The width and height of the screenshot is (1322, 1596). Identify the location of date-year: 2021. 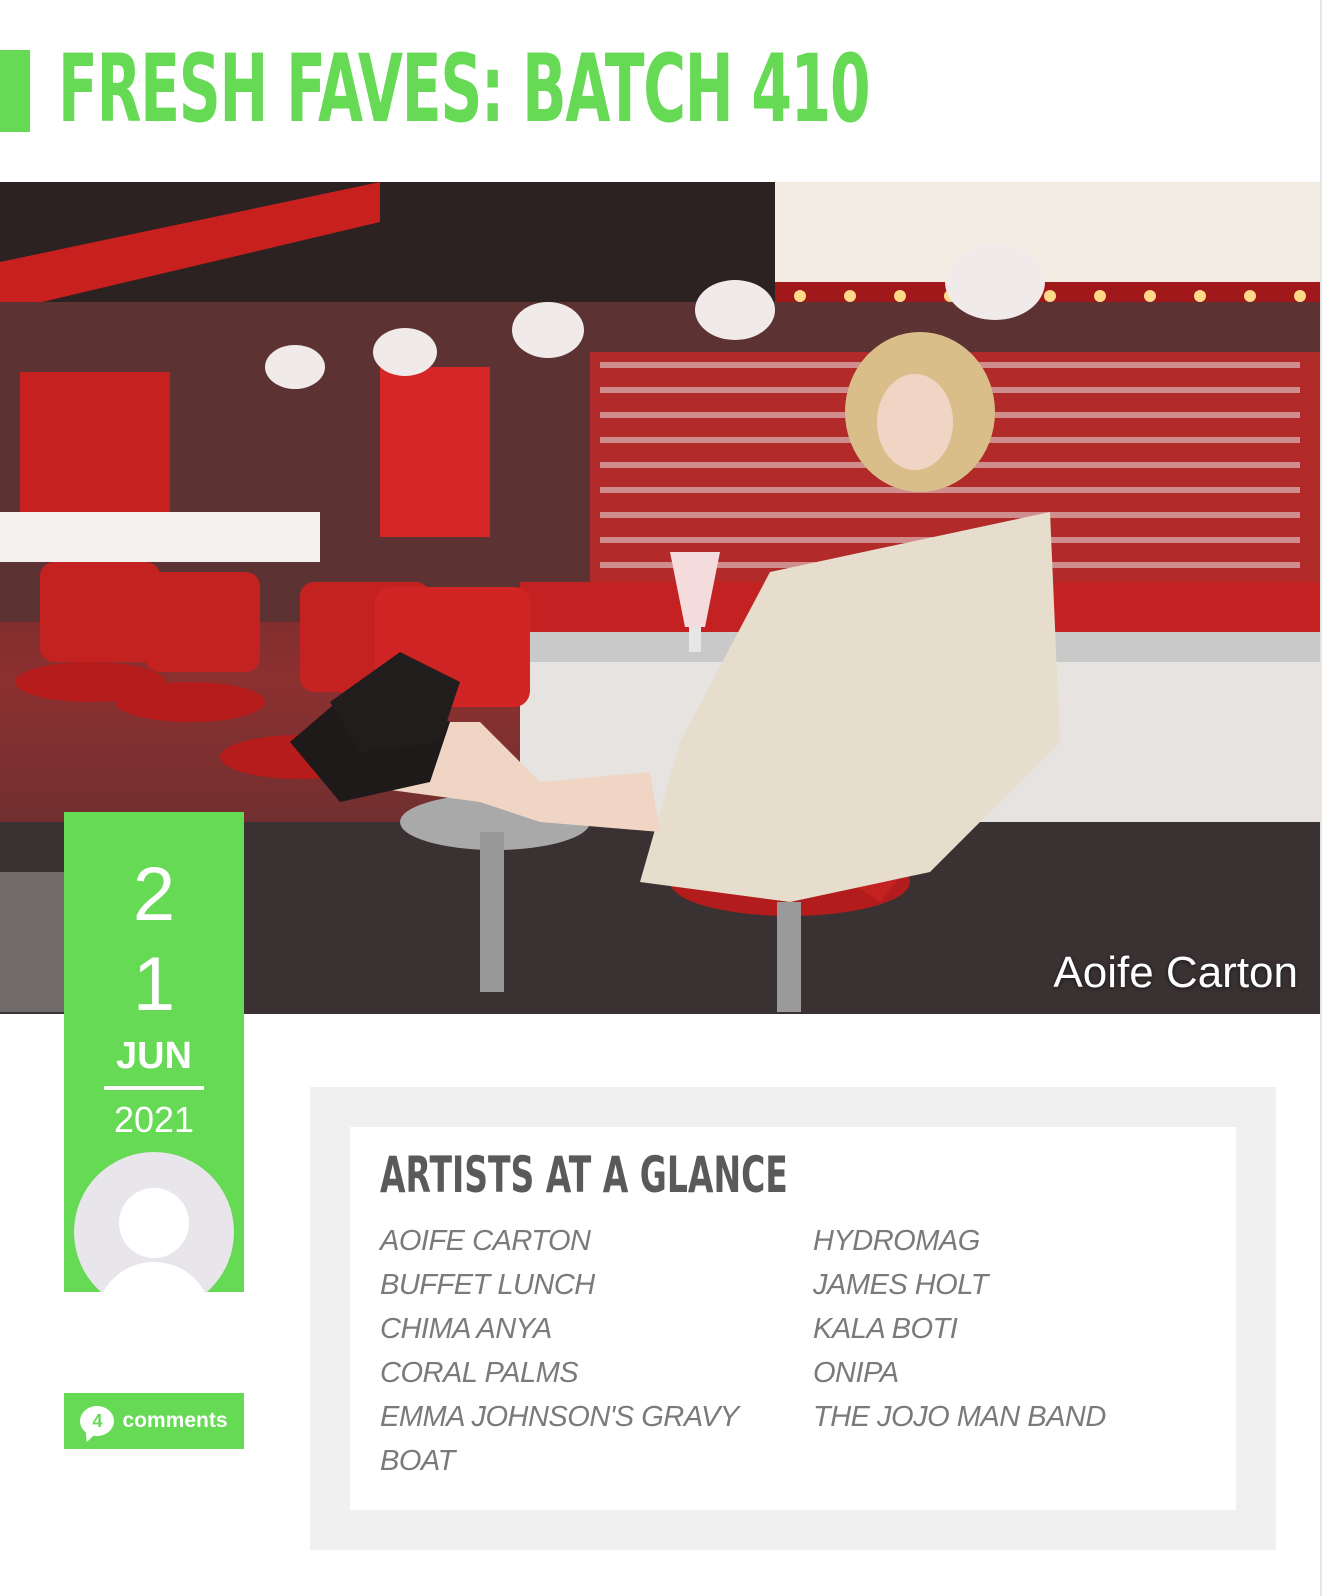
(154, 1119).